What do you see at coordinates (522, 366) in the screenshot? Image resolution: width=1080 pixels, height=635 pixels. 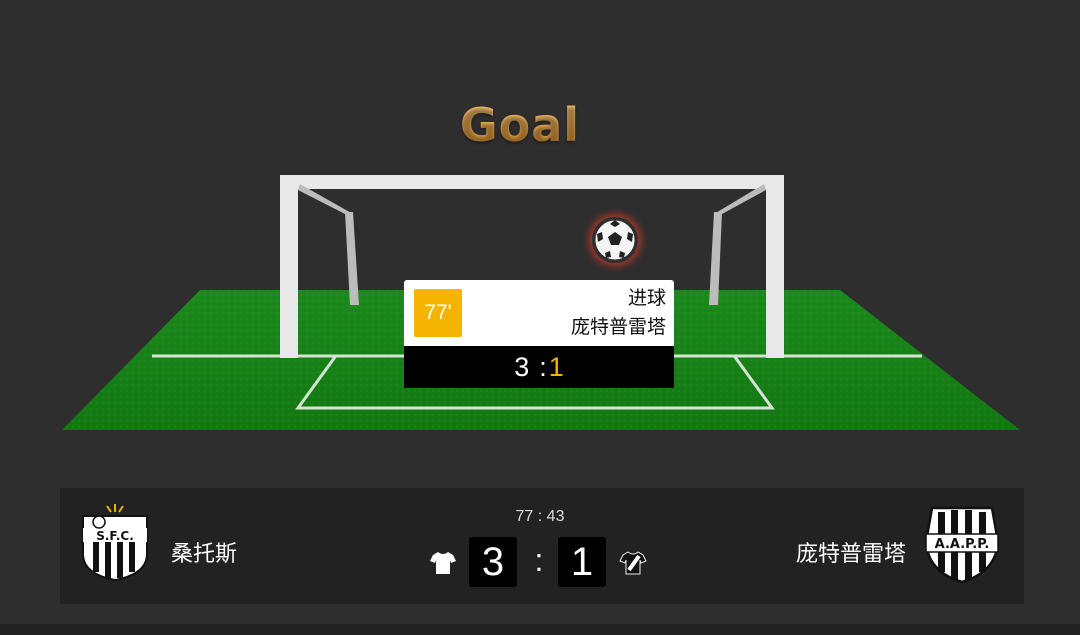 I see `event-score-home: 3` at bounding box center [522, 366].